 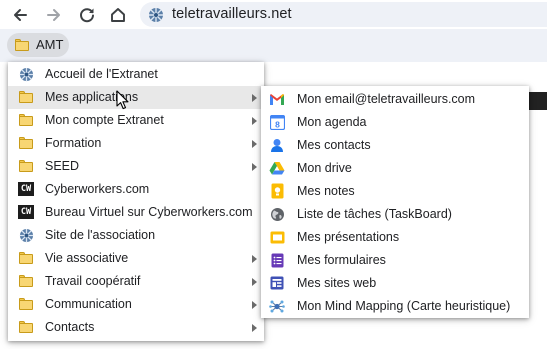 I want to click on bookmarks-bar: AMT, so click(x=273, y=45).